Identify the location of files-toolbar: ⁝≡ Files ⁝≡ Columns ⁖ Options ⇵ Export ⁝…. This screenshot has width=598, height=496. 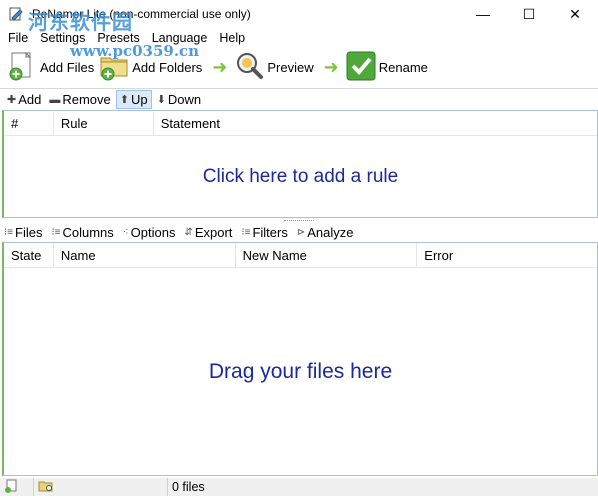
(299, 232).